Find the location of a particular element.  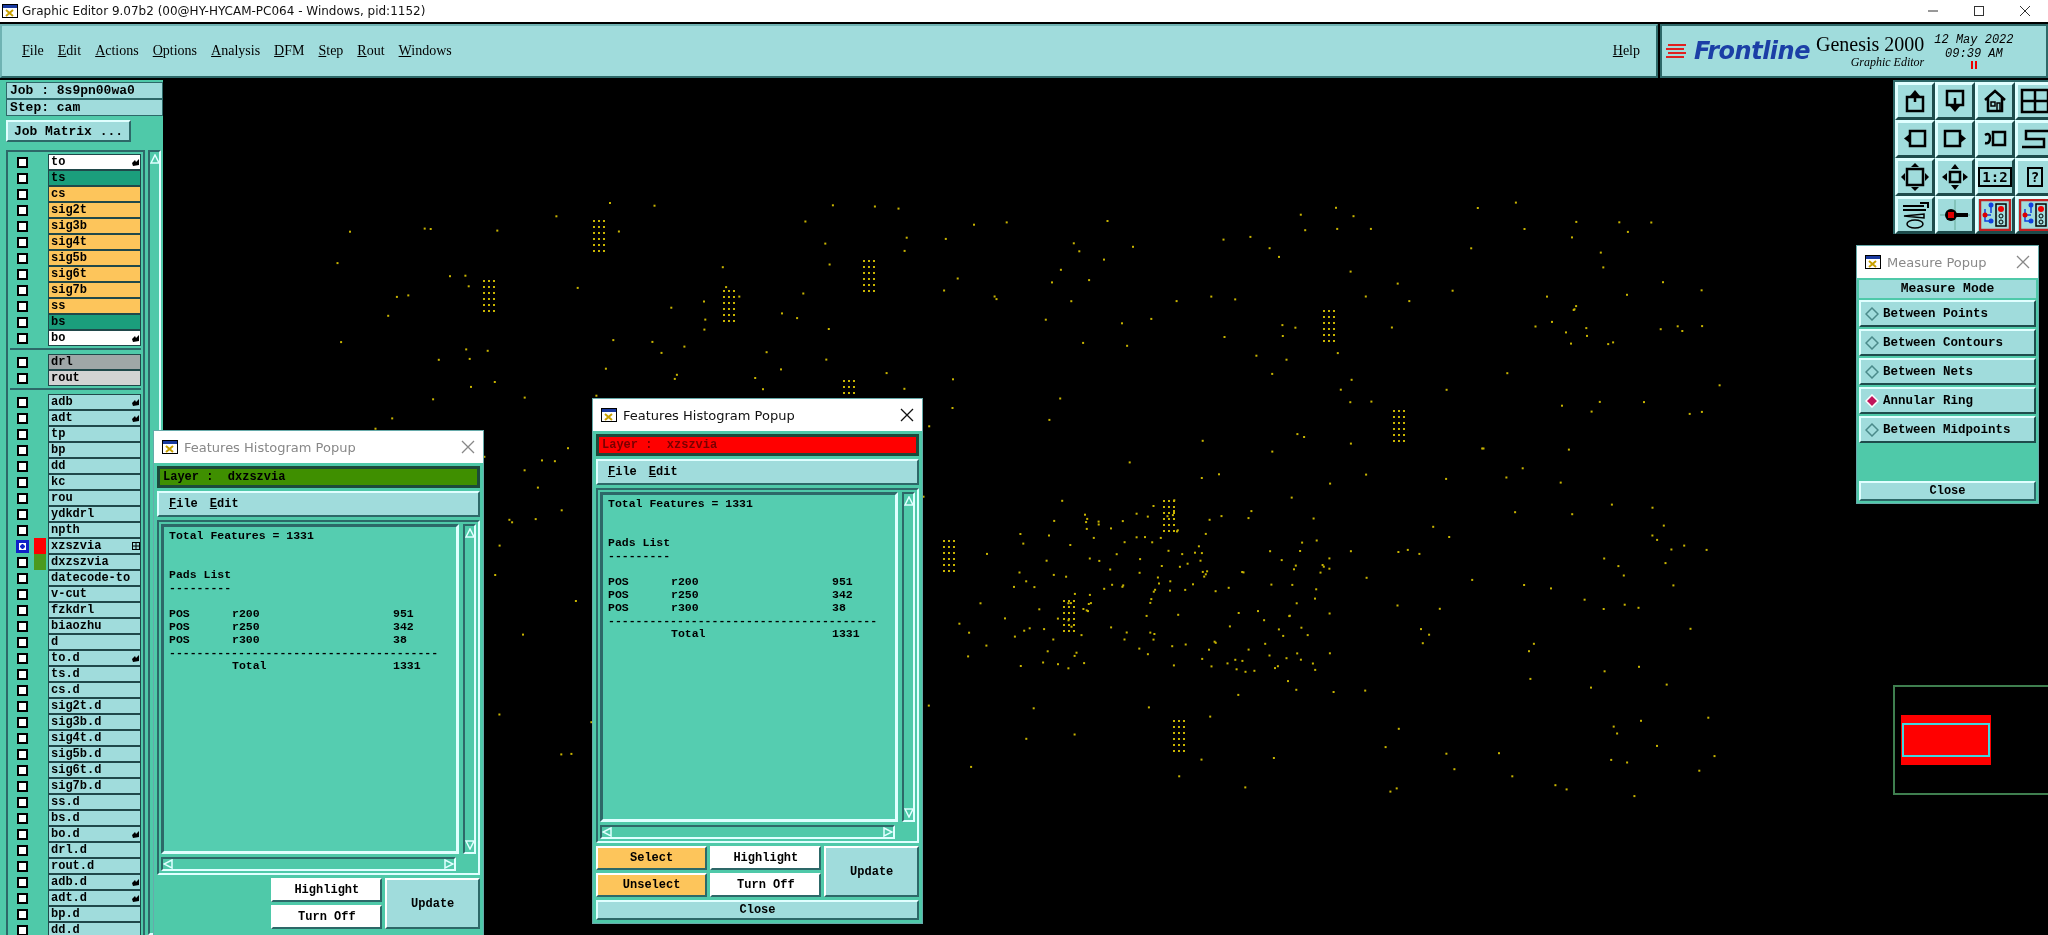

layer-name: bo is located at coordinates (94, 338).